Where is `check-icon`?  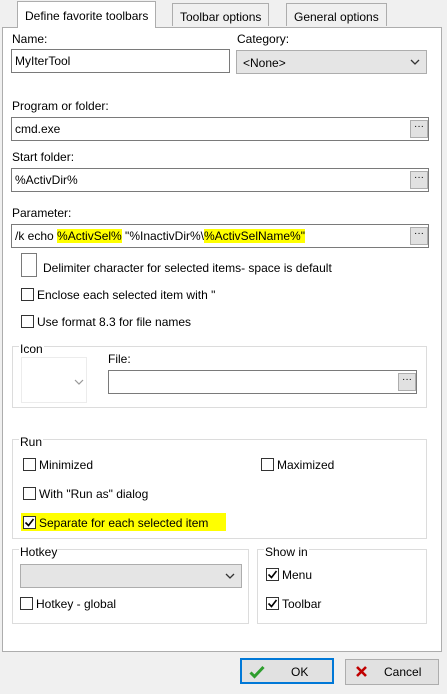 check-icon is located at coordinates (257, 672).